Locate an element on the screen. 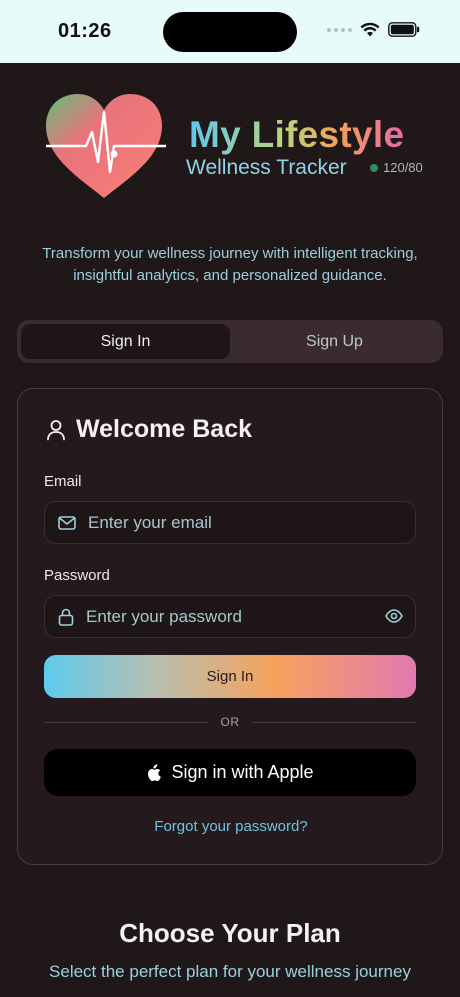 The height and width of the screenshot is (997, 460). plans-title: Choose Your Plan is located at coordinates (230, 933).